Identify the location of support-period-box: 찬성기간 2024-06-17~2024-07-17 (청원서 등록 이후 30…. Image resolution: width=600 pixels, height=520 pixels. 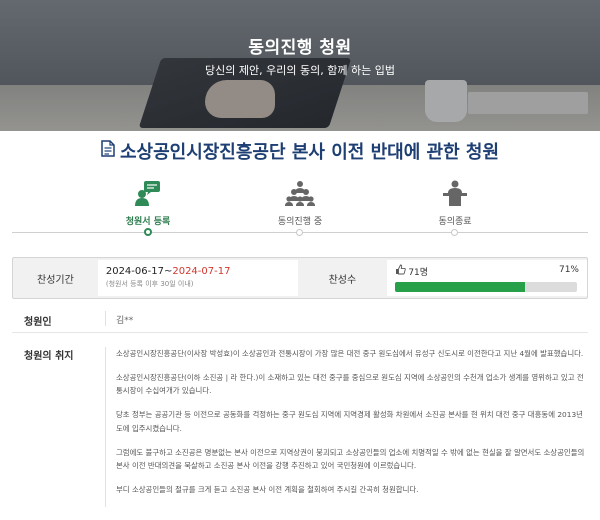
(300, 278).